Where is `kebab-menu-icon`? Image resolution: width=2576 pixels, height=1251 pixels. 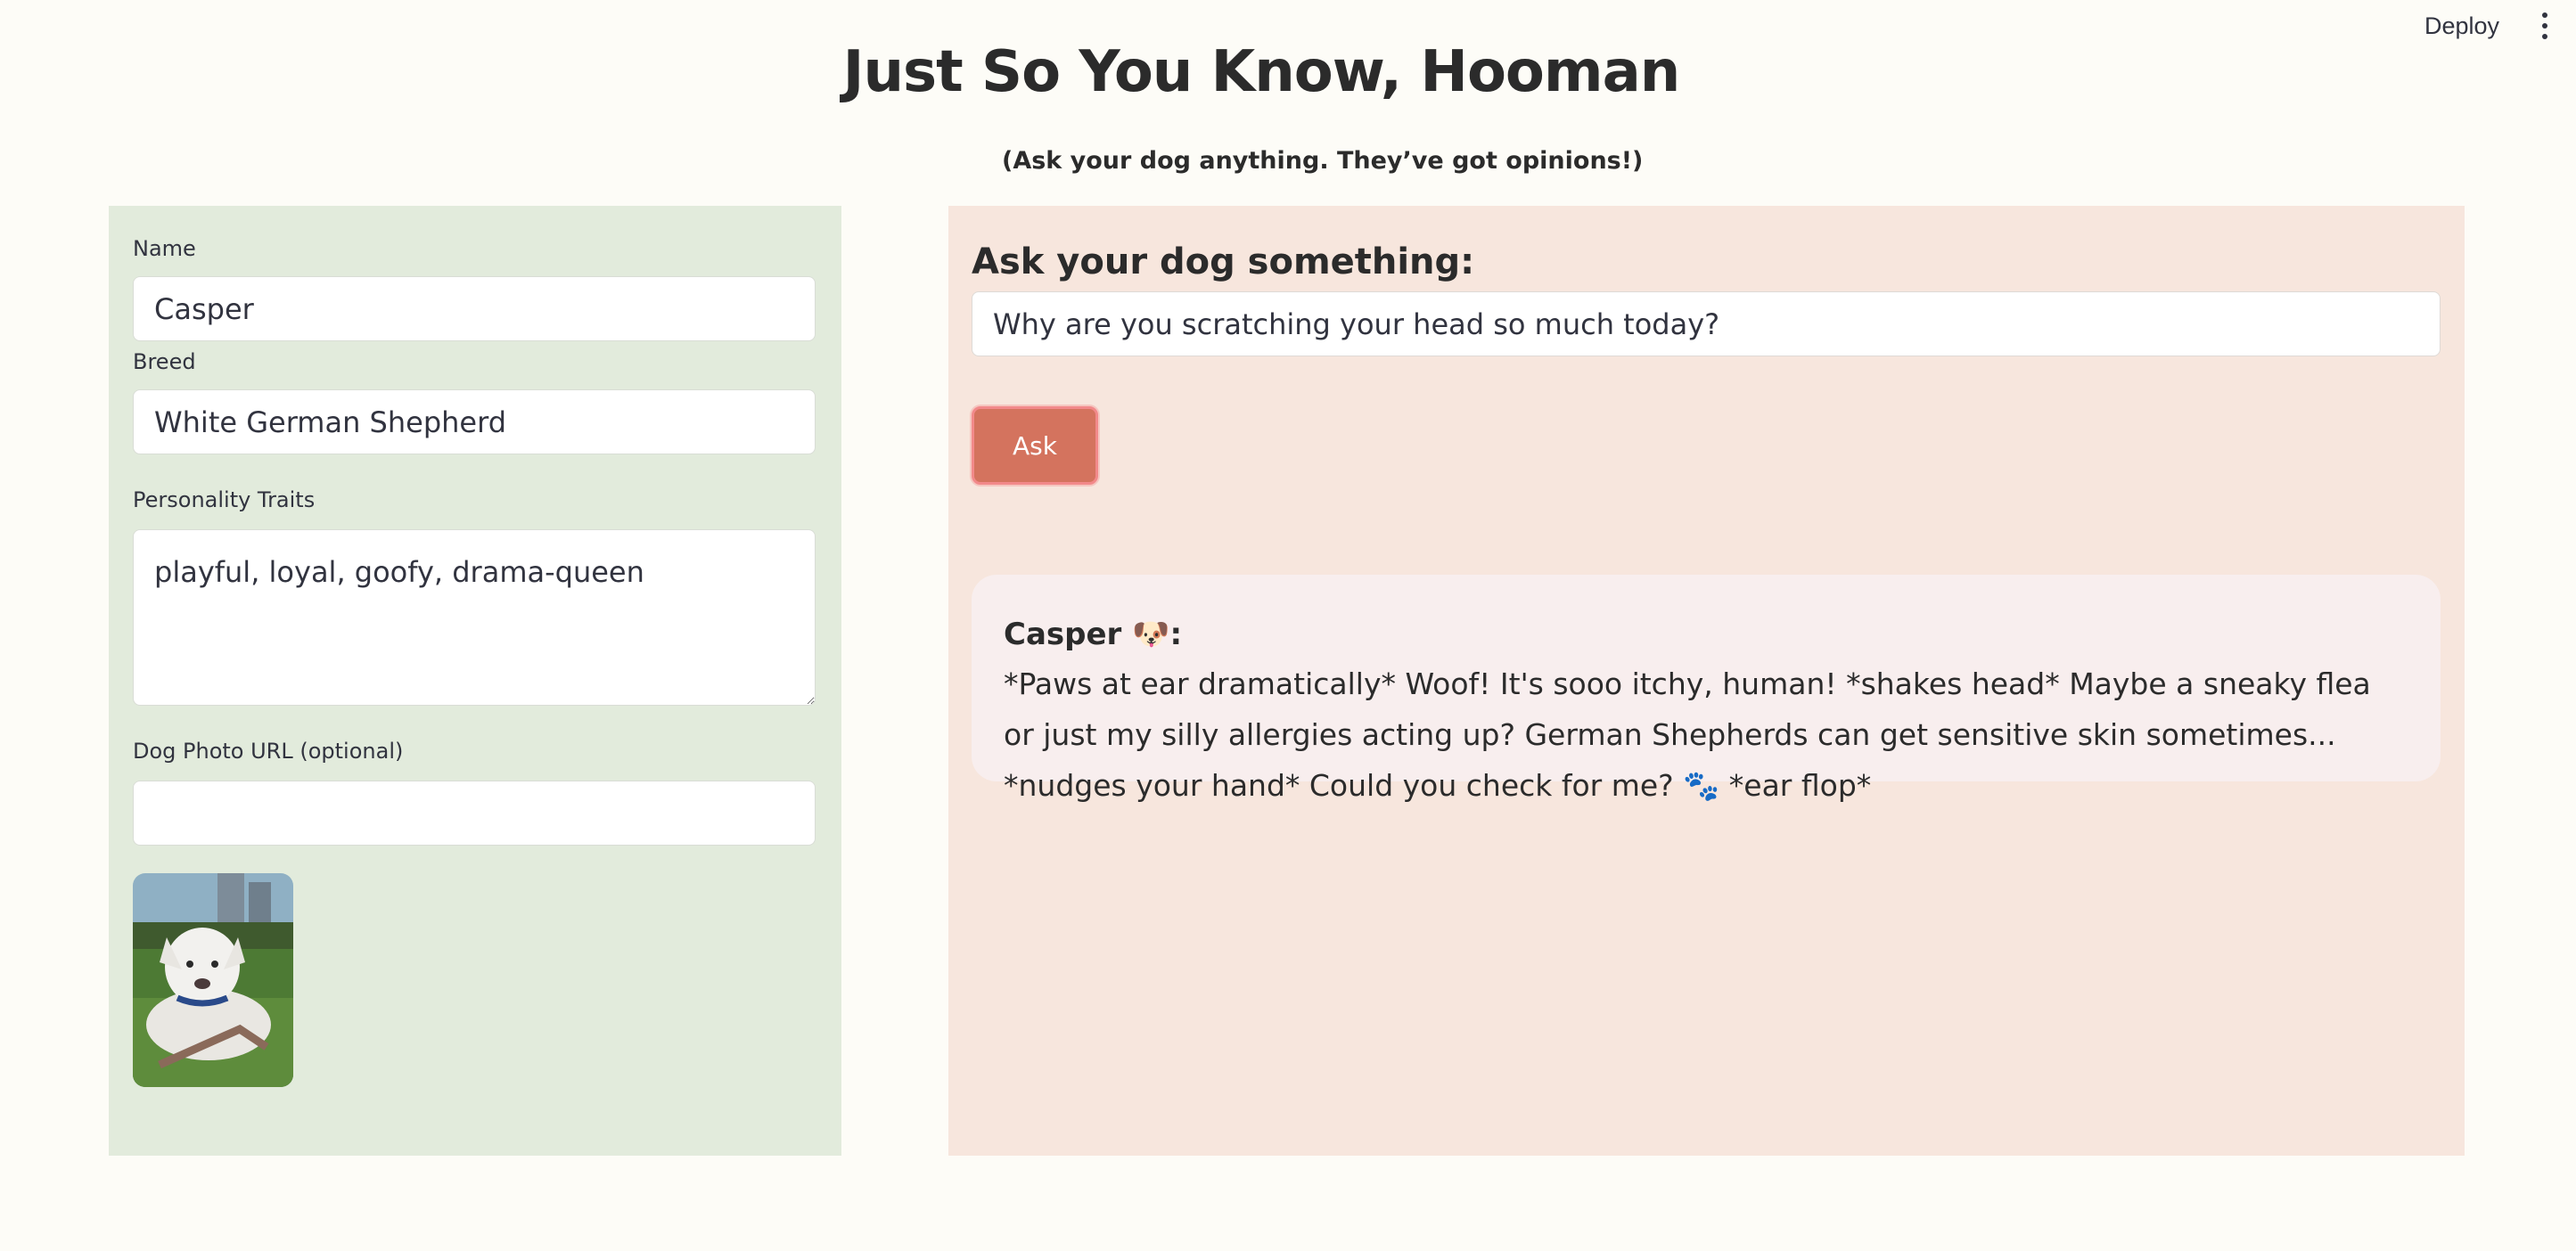 kebab-menu-icon is located at coordinates (2544, 25).